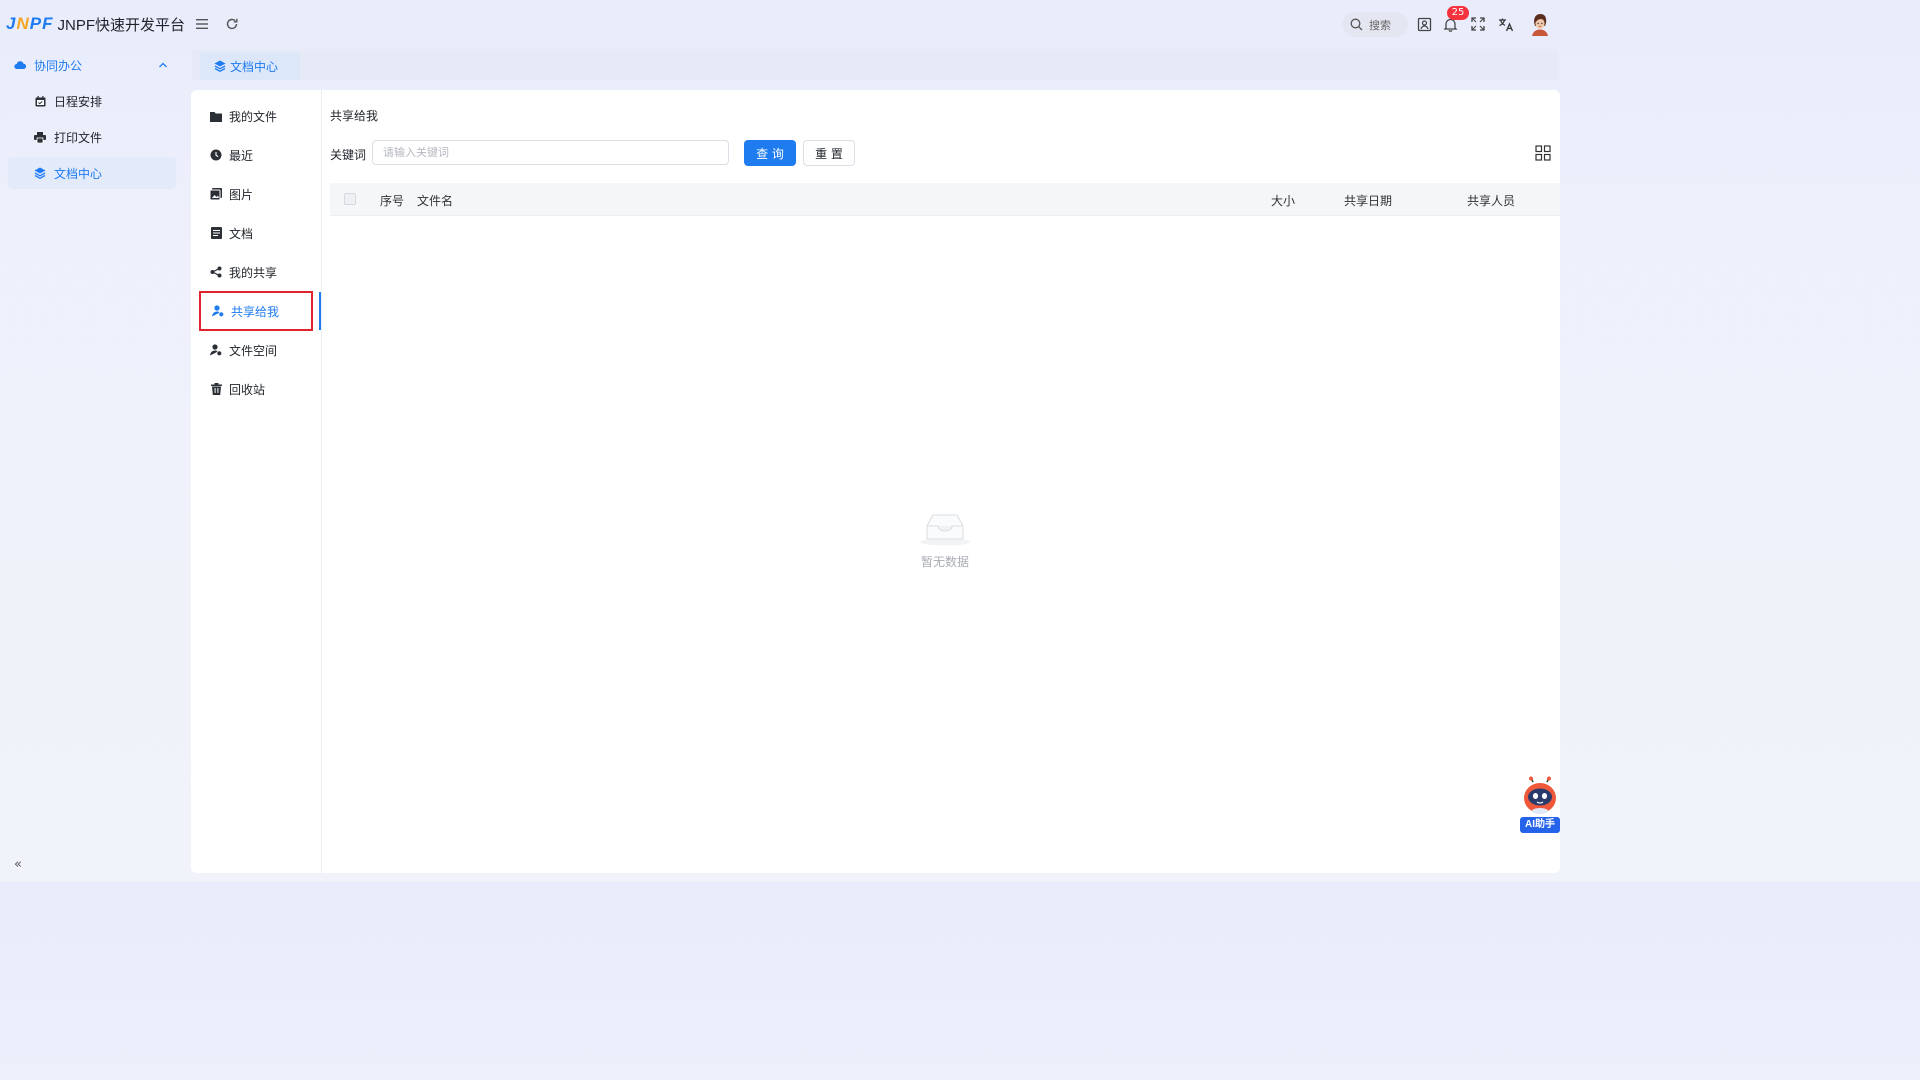 This screenshot has width=1920, height=1080. What do you see at coordinates (1540, 795) in the screenshot?
I see `robot-icon` at bounding box center [1540, 795].